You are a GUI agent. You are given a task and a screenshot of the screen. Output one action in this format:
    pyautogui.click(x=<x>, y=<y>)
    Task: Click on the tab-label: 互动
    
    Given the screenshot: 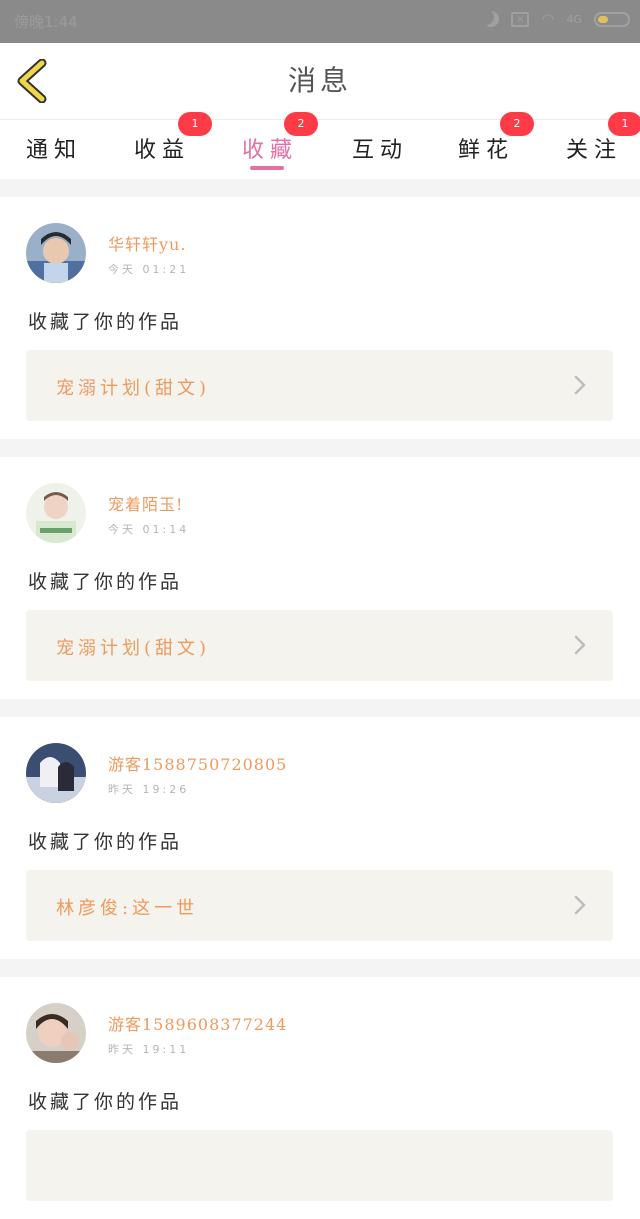 What is the action you would take?
    pyautogui.click(x=380, y=150)
    